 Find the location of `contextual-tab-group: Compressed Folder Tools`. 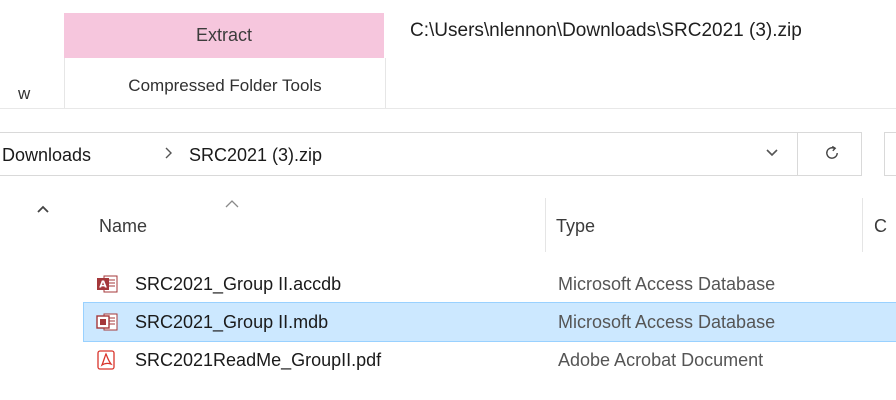

contextual-tab-group: Compressed Folder Tools is located at coordinates (225, 83).